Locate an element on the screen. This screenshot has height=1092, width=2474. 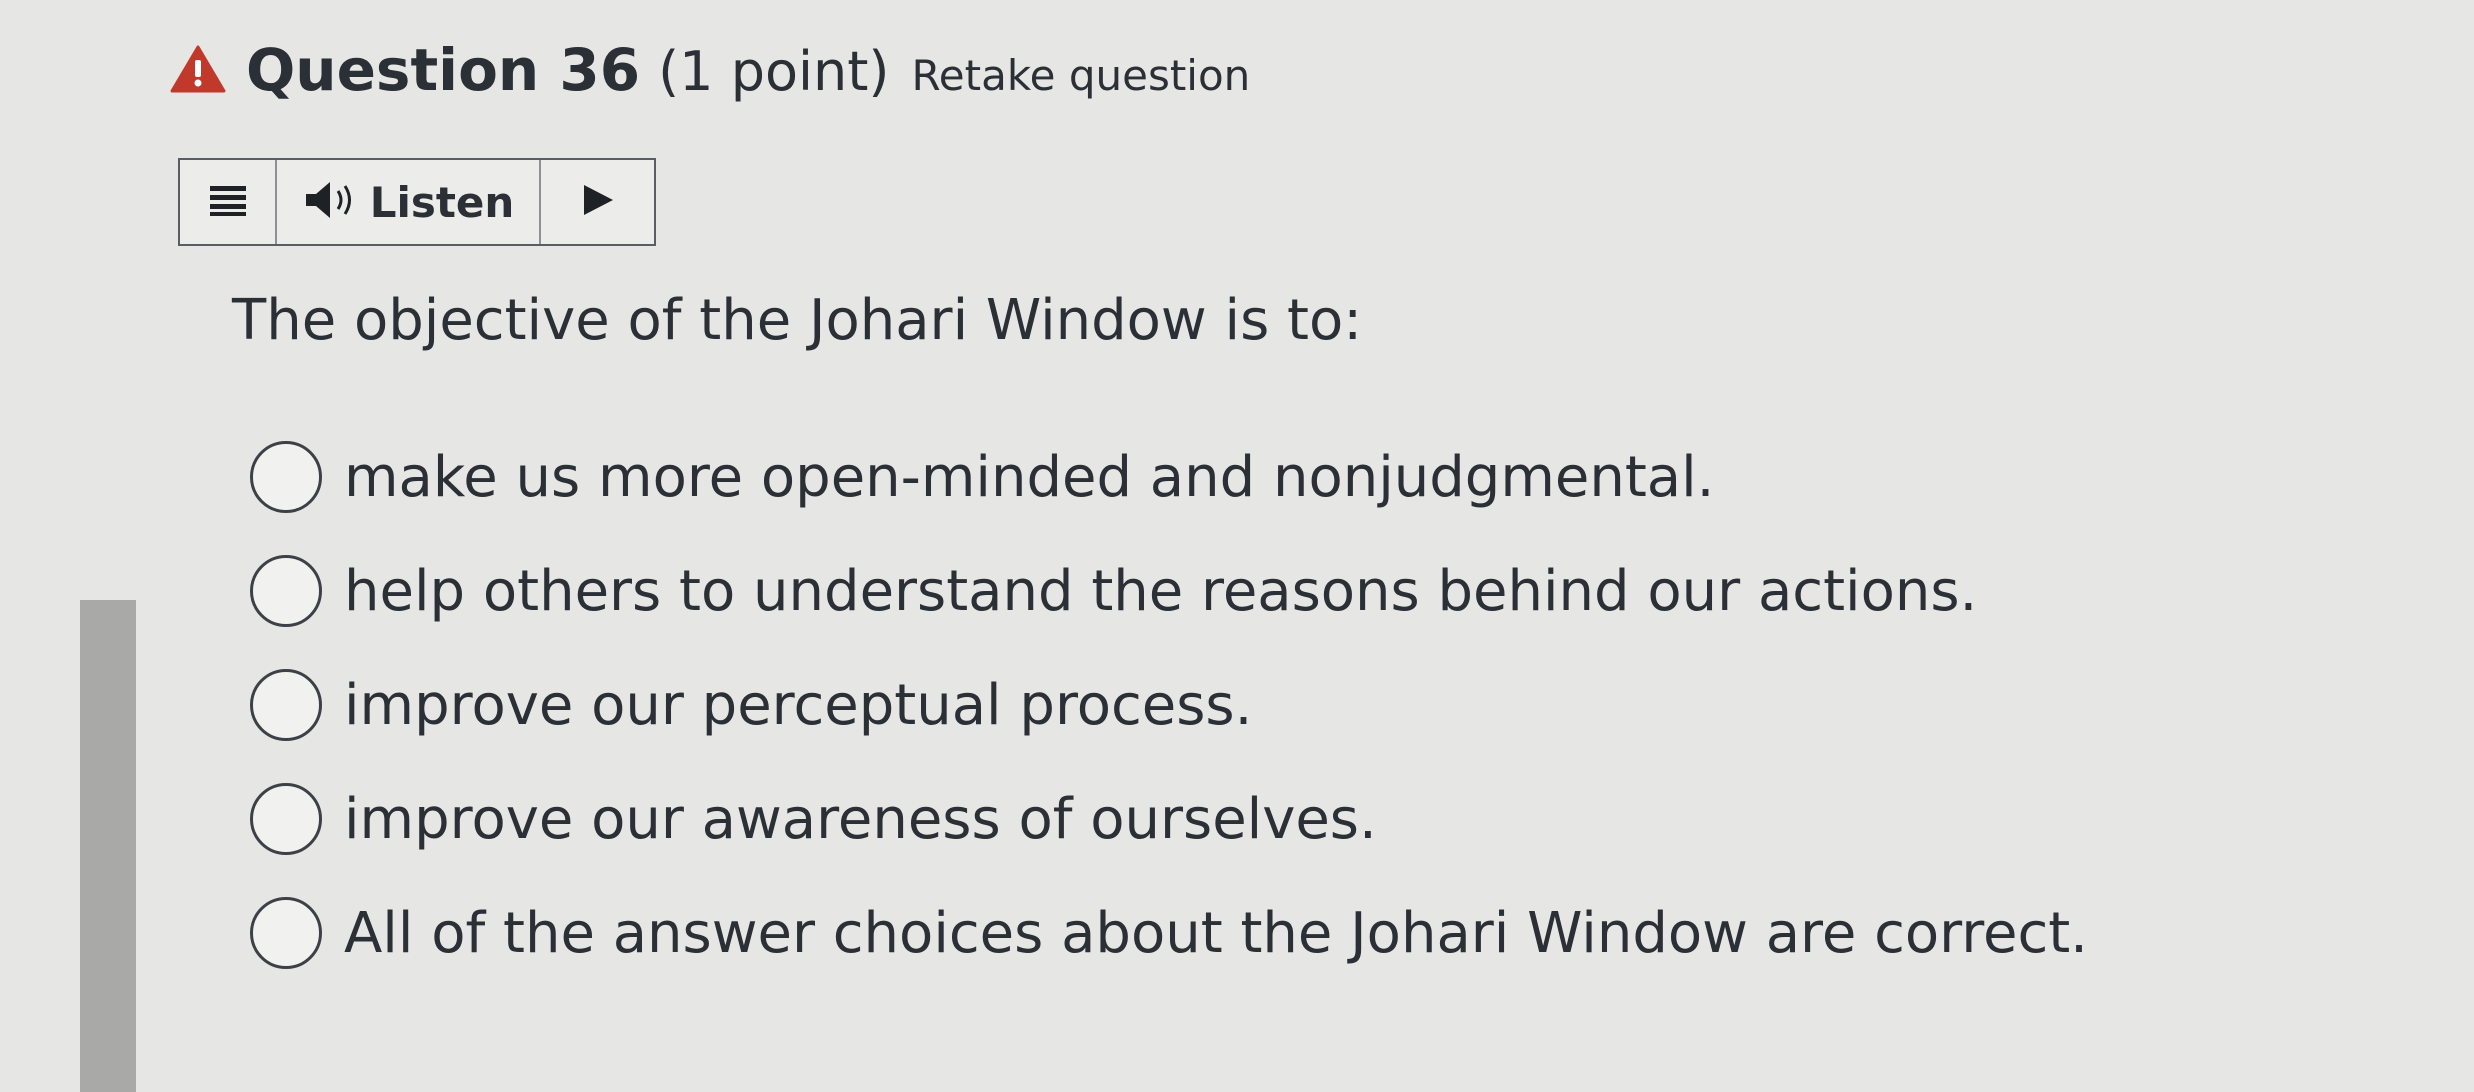
play-icon is located at coordinates (598, 202).